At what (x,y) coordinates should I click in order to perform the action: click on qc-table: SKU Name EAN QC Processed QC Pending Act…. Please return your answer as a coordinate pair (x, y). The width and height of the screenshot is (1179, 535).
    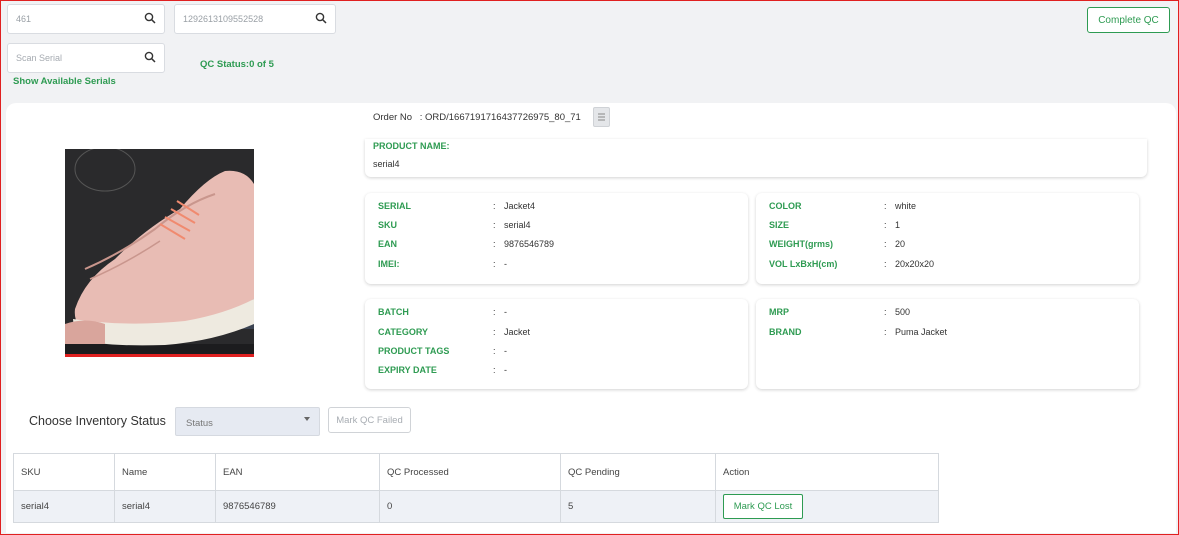
    Looking at the image, I should click on (476, 488).